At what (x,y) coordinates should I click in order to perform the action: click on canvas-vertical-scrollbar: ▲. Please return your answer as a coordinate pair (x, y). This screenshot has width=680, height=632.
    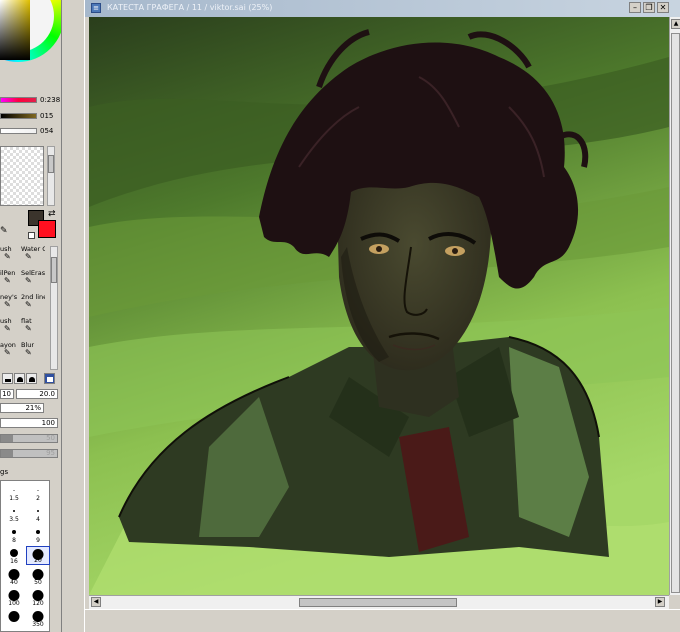
    Looking at the image, I should click on (674, 306).